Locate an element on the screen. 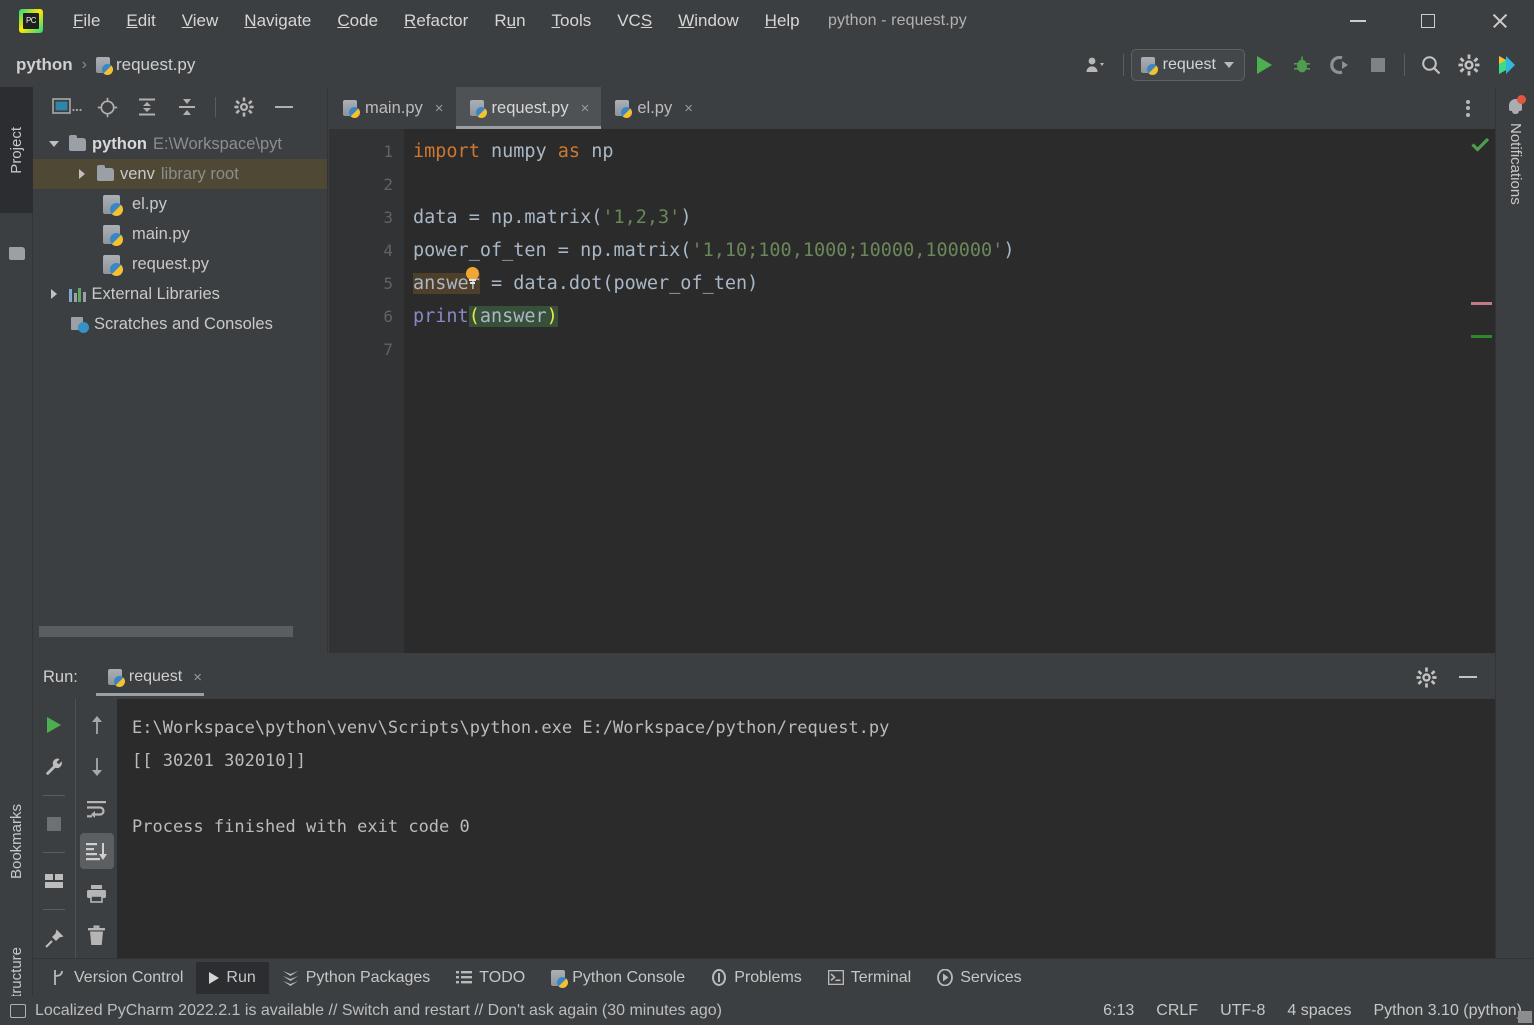 The image size is (1534, 1025). run-button is located at coordinates (1264, 65).